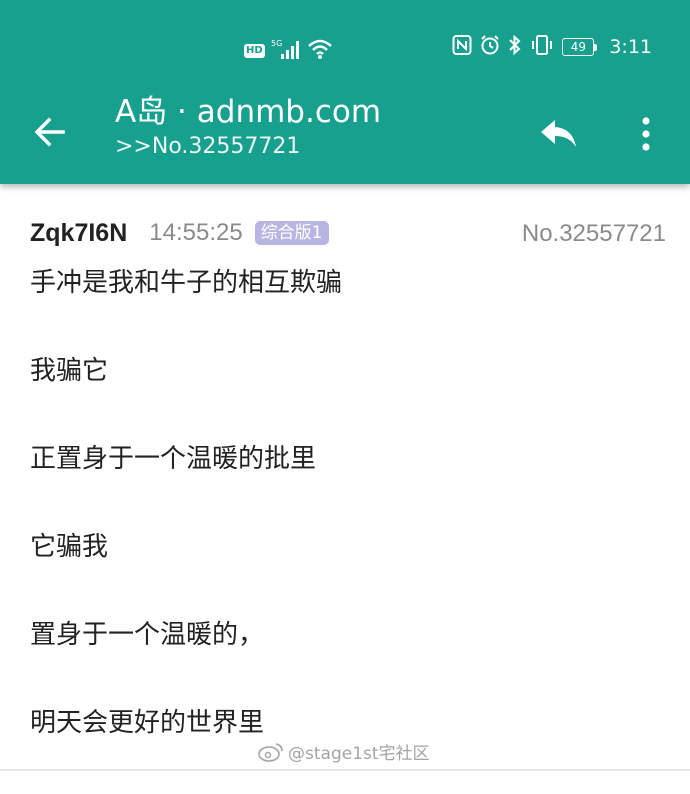  Describe the element at coordinates (208, 146) in the screenshot. I see `thread-reference: >>No.32557721` at that location.